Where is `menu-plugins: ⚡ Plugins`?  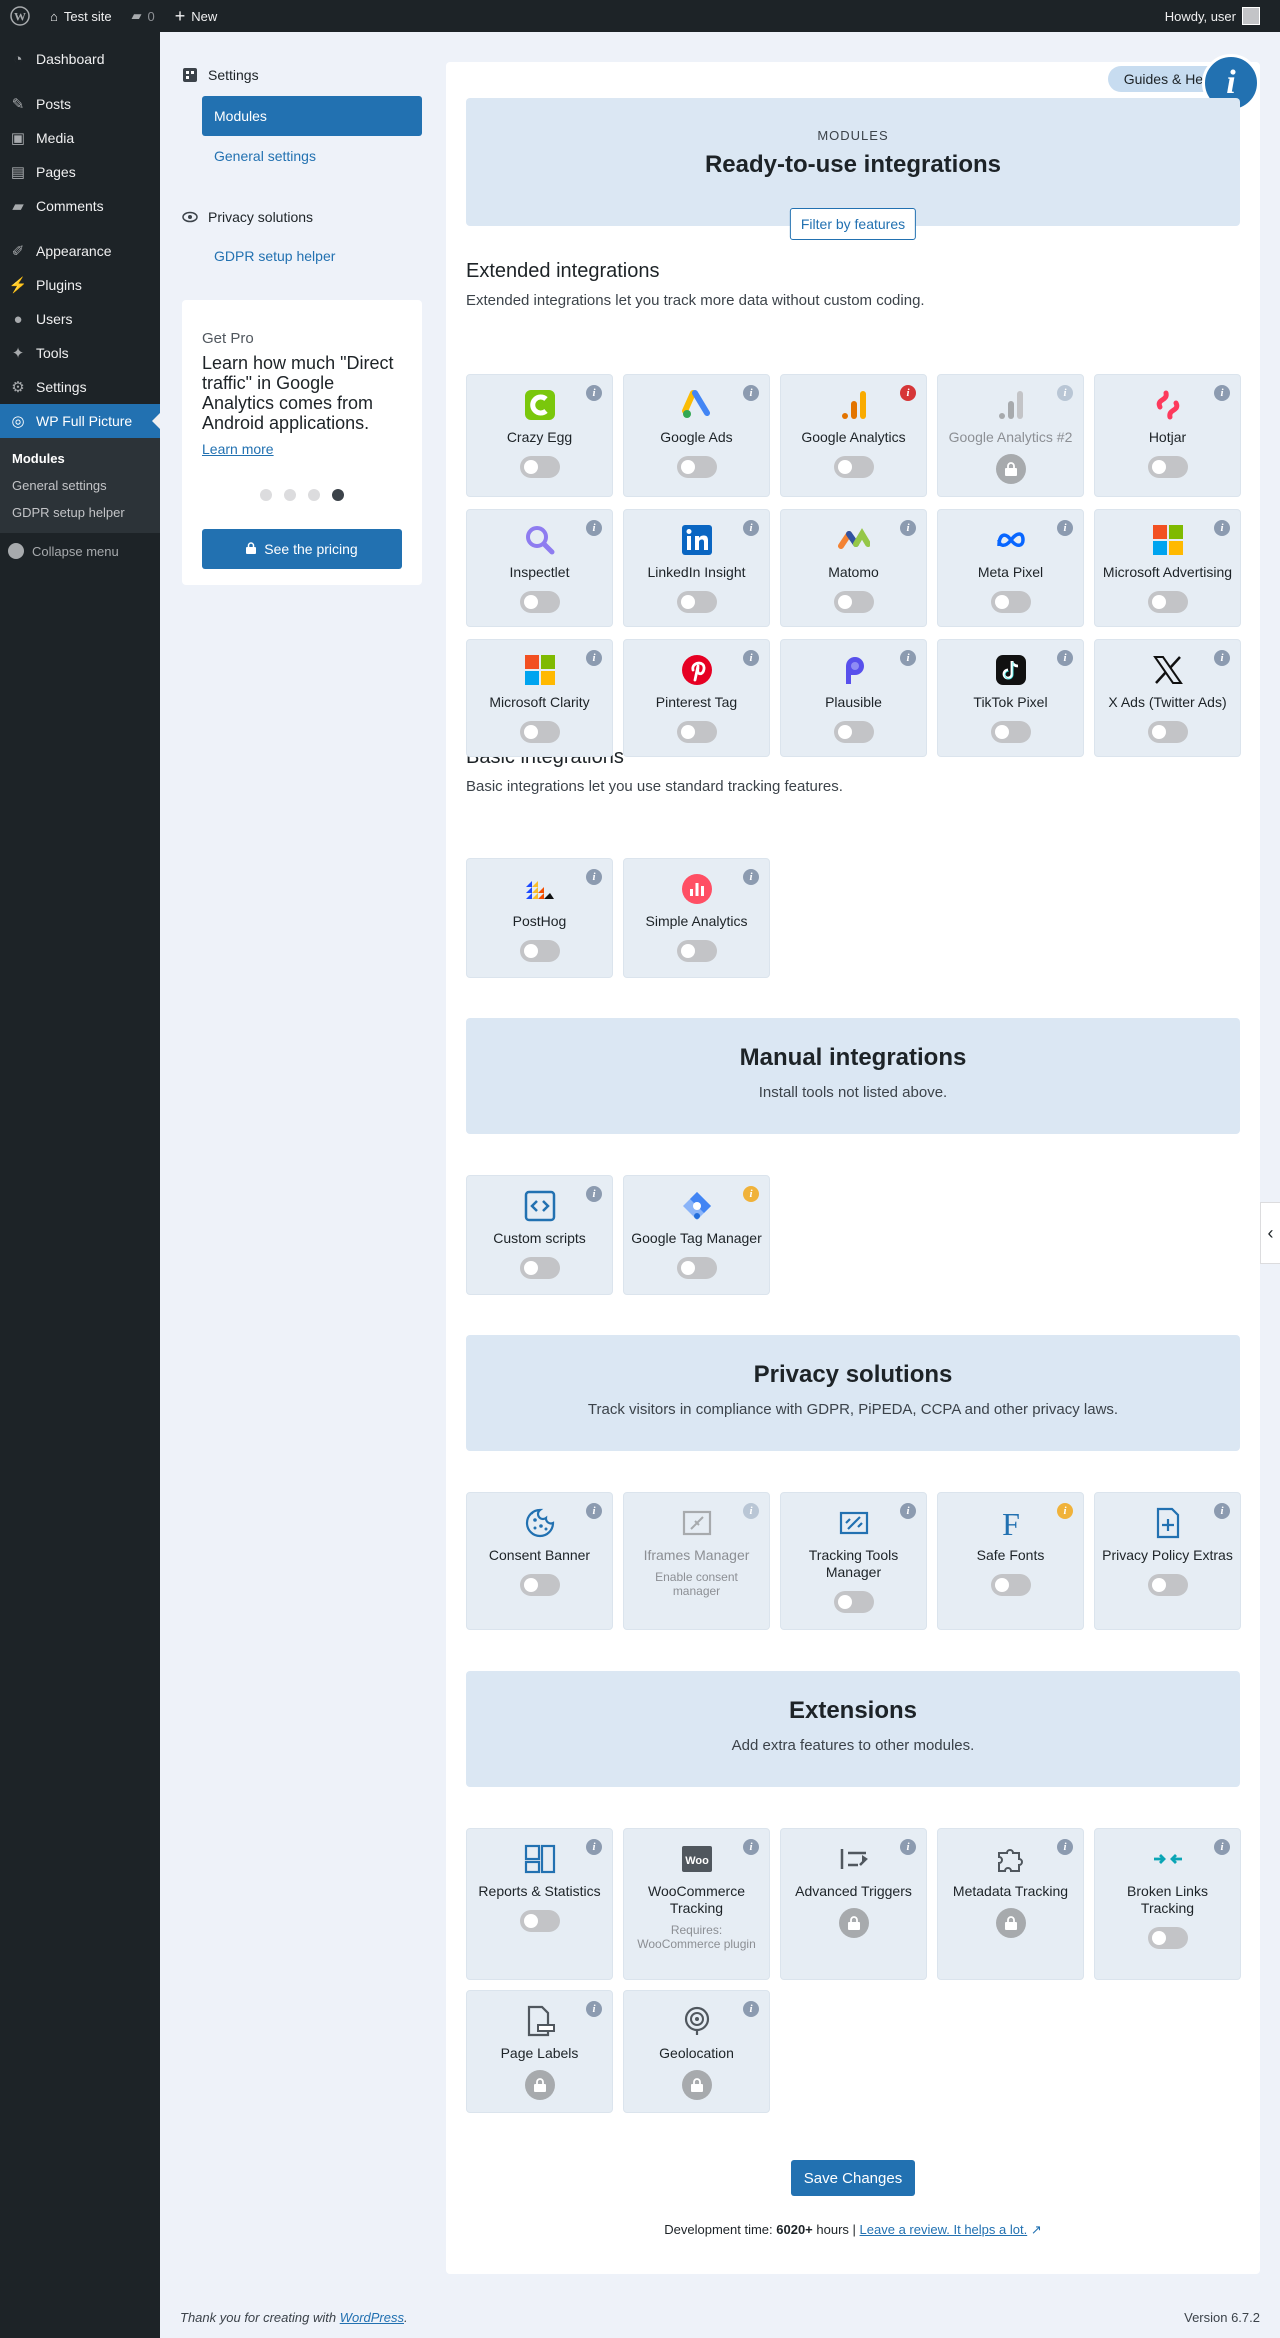
menu-plugins: ⚡ Plugins is located at coordinates (80, 285).